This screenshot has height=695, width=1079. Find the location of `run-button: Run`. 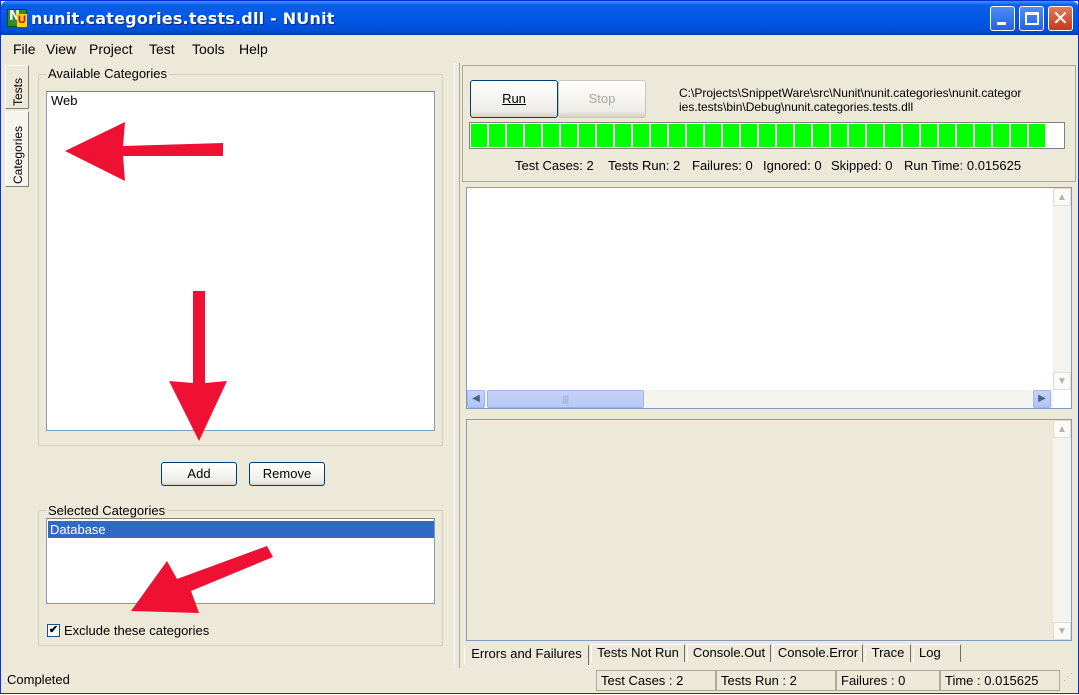

run-button: Run is located at coordinates (514, 99).